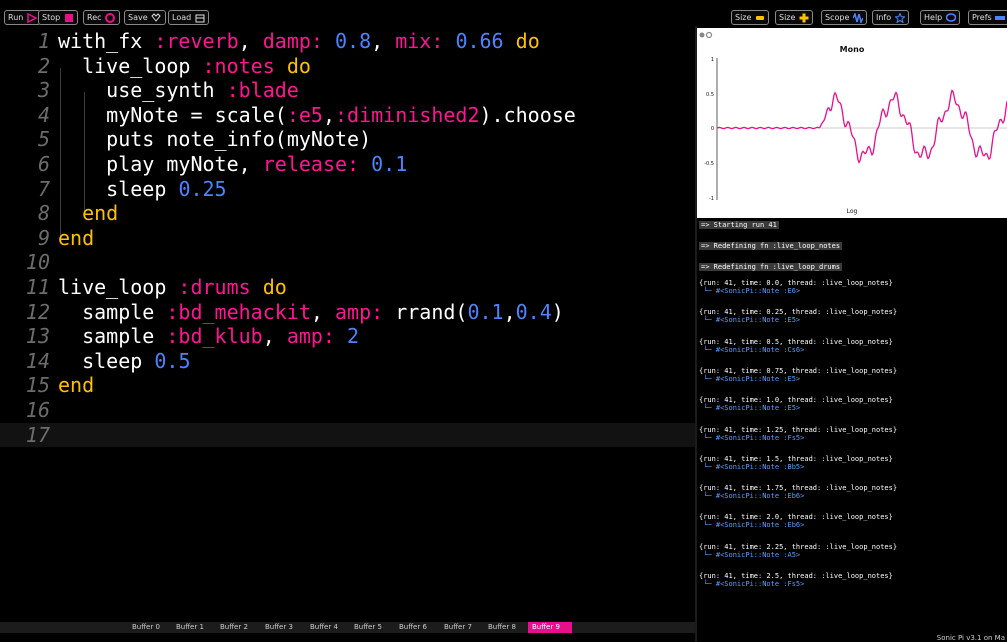  What do you see at coordinates (803, 18) in the screenshot?
I see `plus-icon` at bounding box center [803, 18].